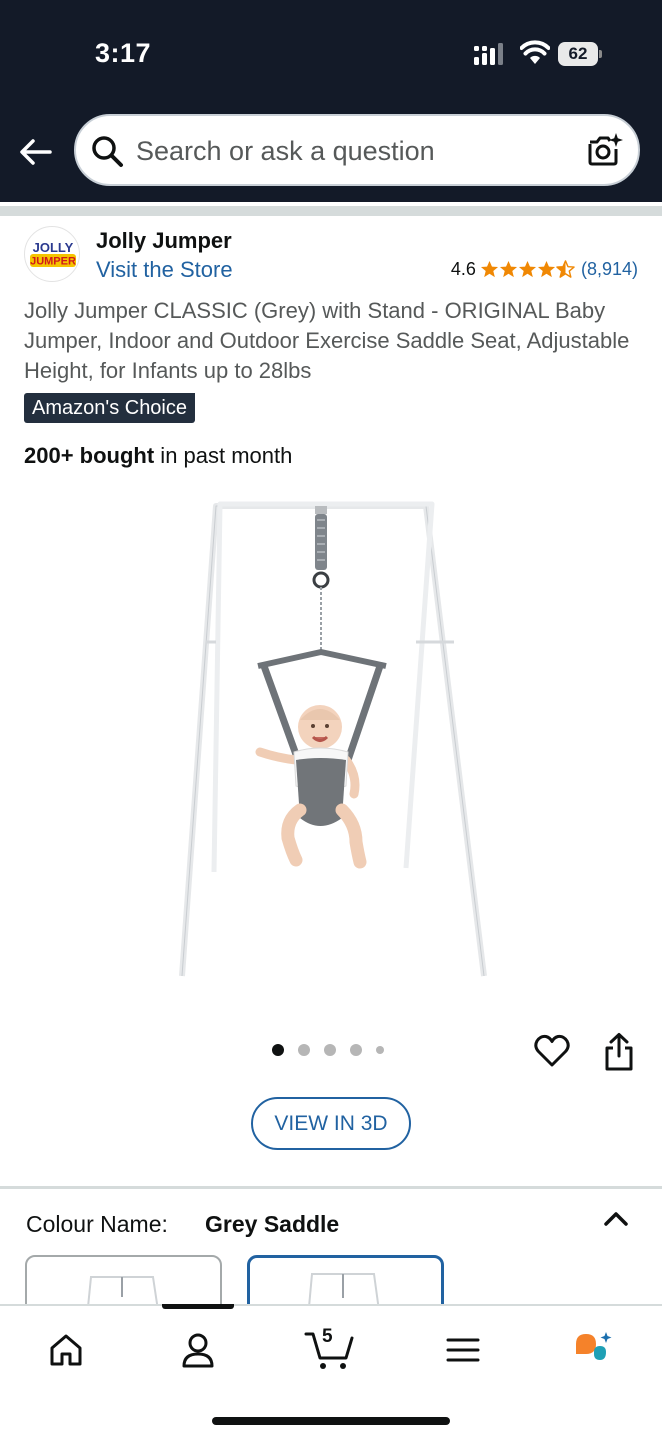 This screenshot has height=1440, width=662. Describe the element at coordinates (535, 52) in the screenshot. I see `wifi-icon` at that location.